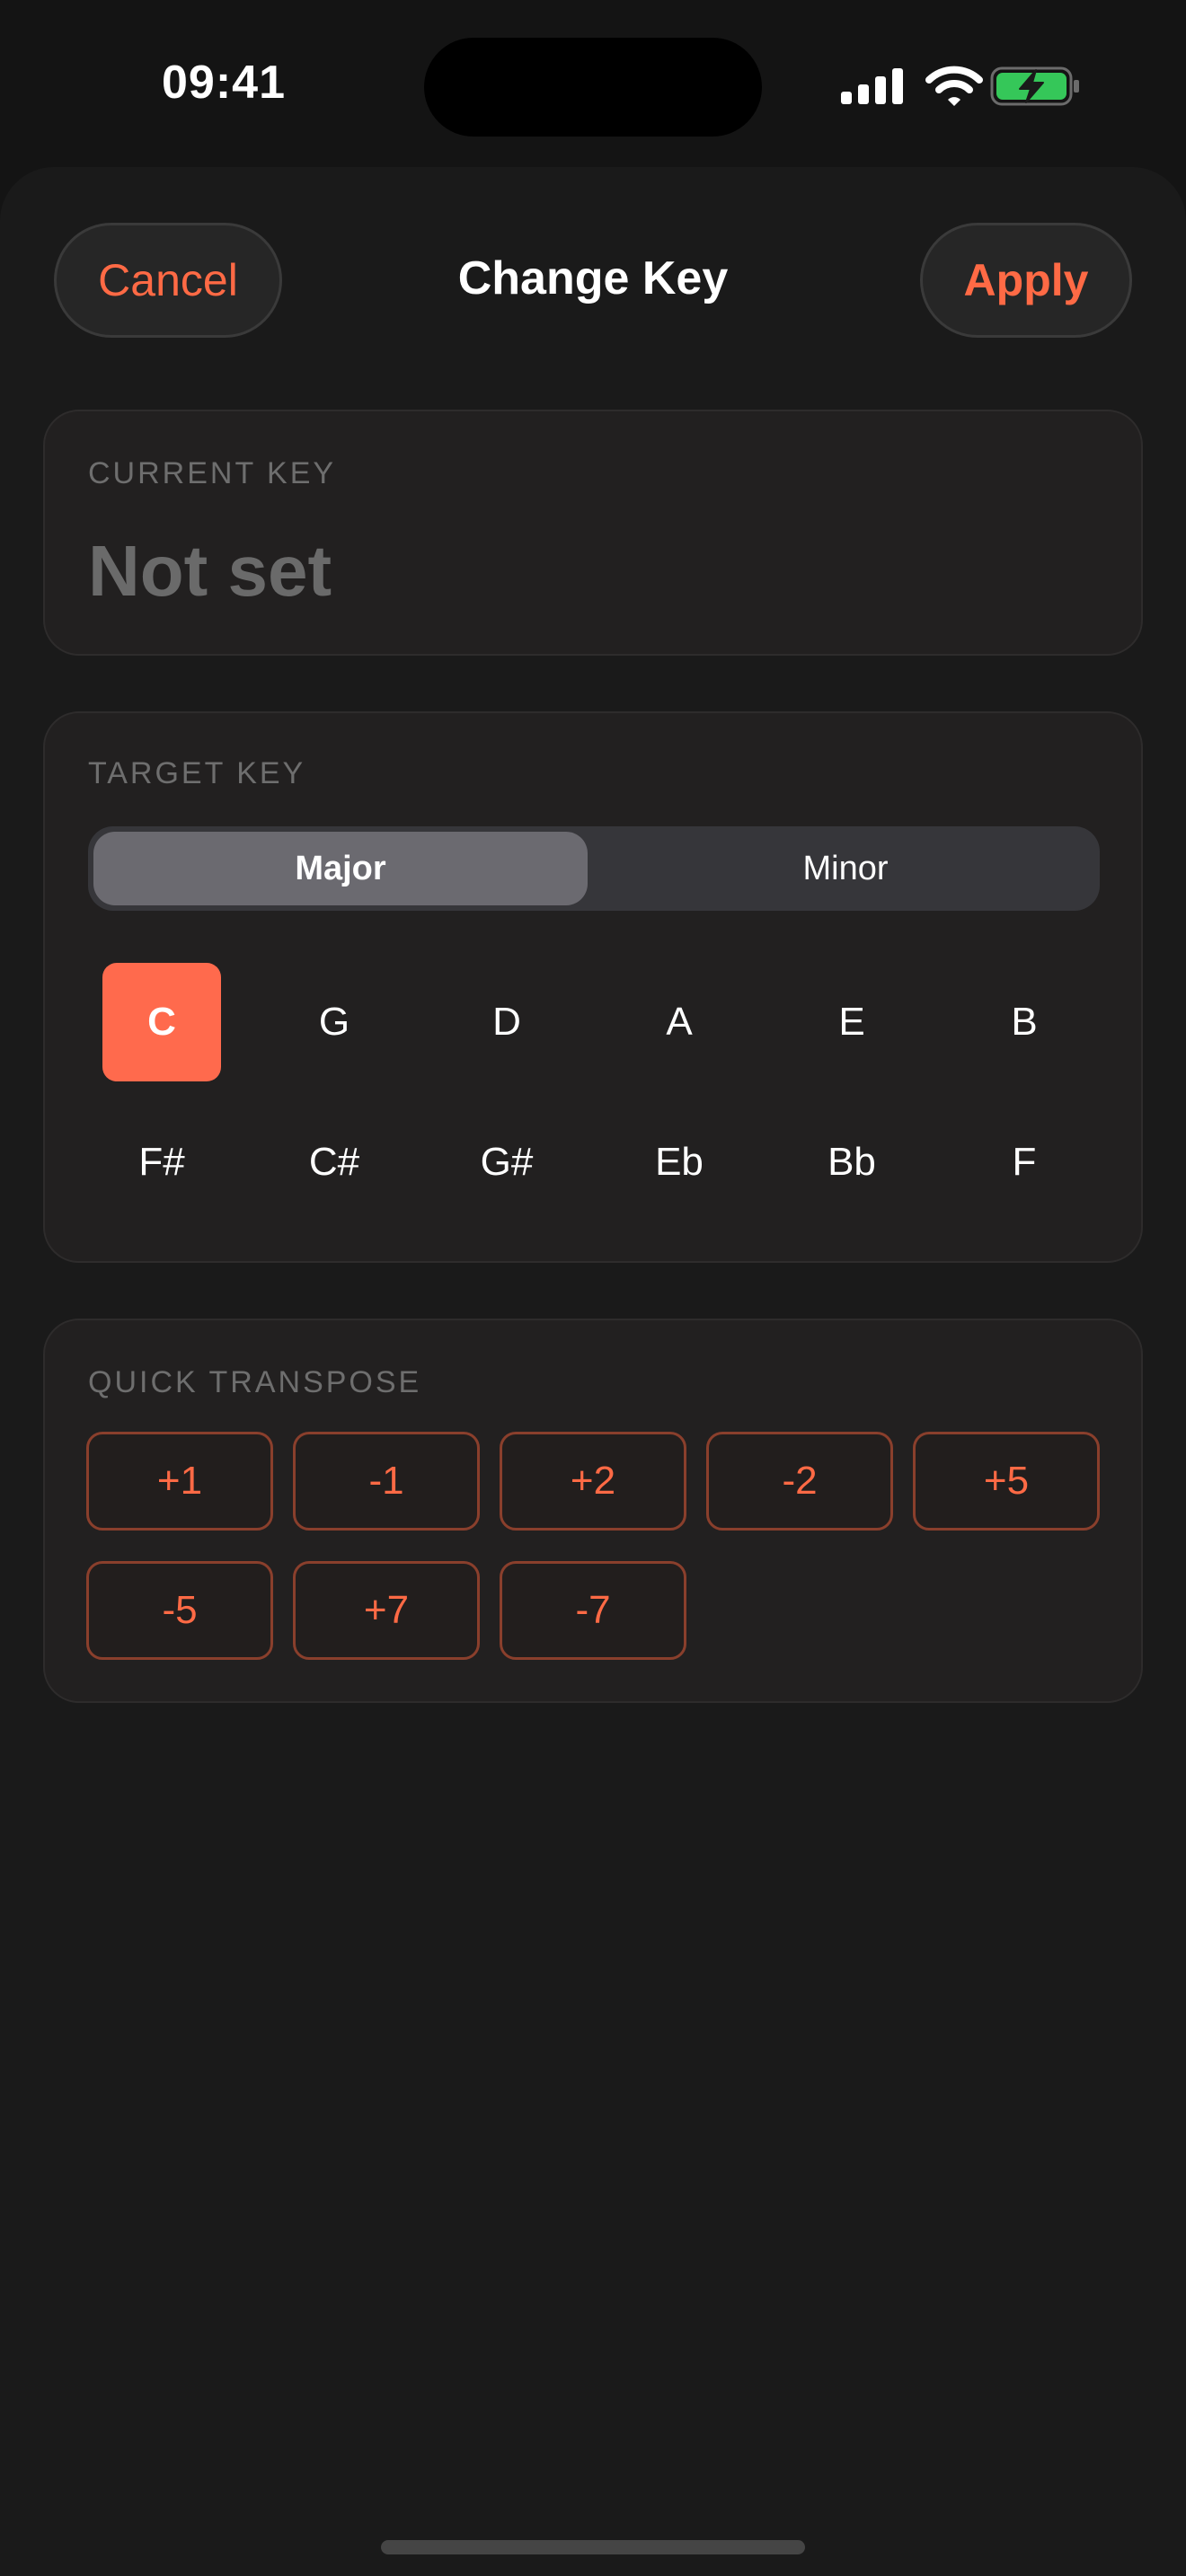 This screenshot has height=2576, width=1186. Describe the element at coordinates (386, 1610) in the screenshot. I see `transpose-plus-7-button: +7` at that location.